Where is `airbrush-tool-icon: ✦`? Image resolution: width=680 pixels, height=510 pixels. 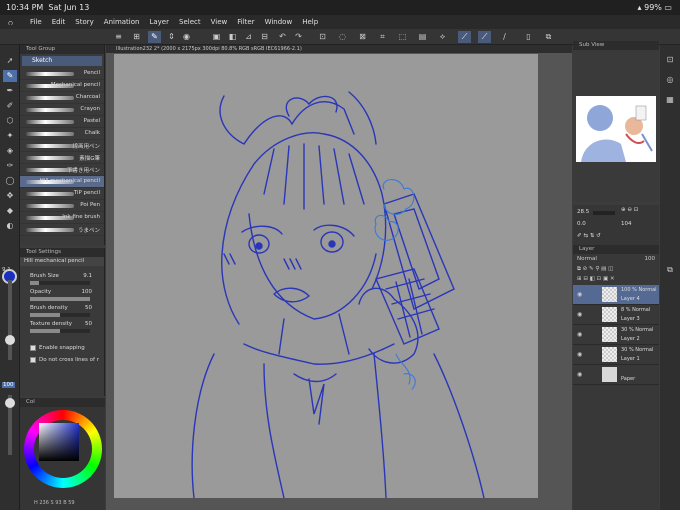
airbrush-tool-icon: ✦ is located at coordinates (10, 136).